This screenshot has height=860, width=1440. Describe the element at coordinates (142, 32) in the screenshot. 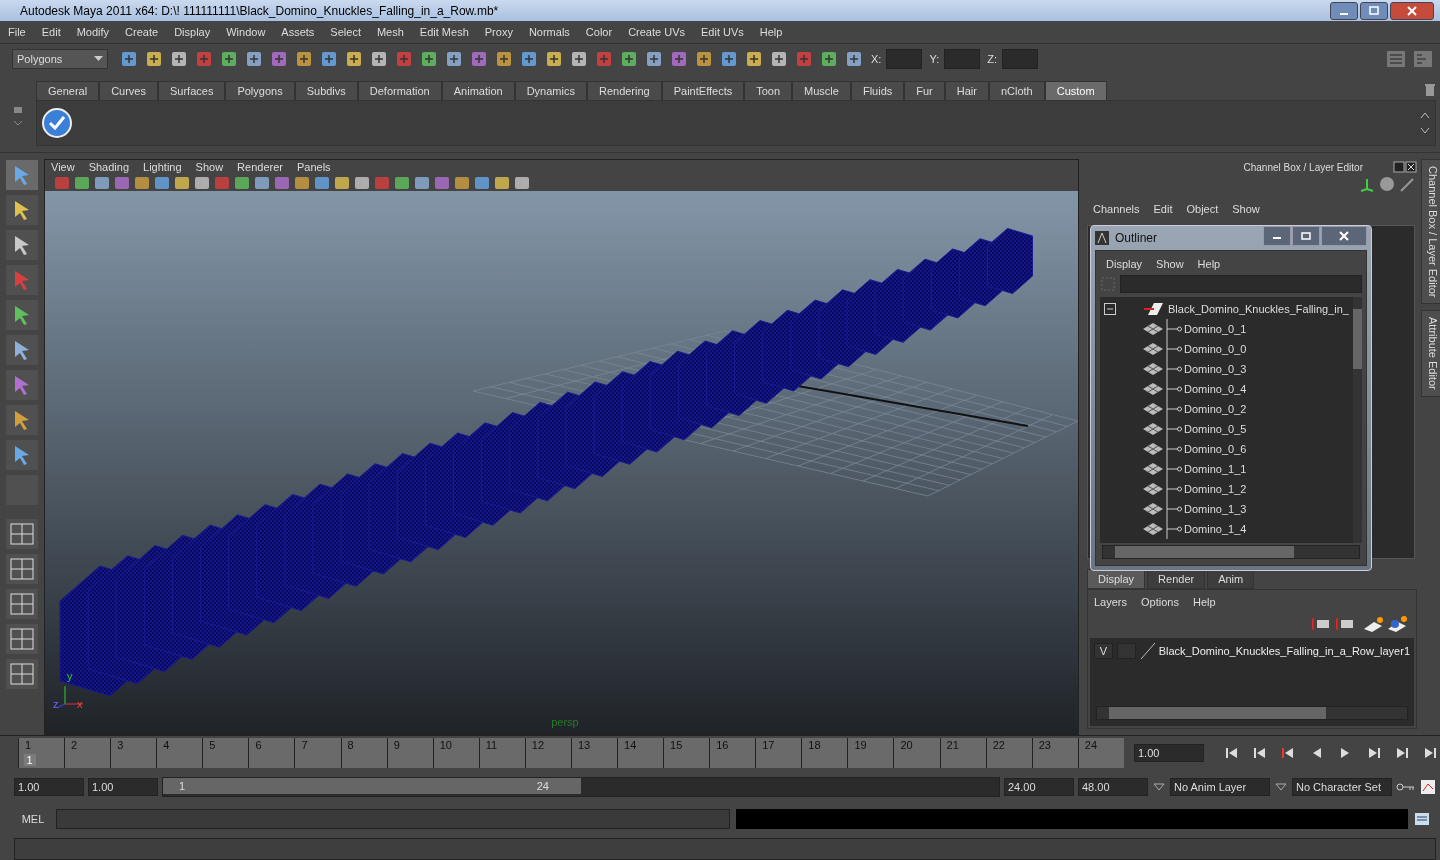

I see `menu-item: Create` at that location.